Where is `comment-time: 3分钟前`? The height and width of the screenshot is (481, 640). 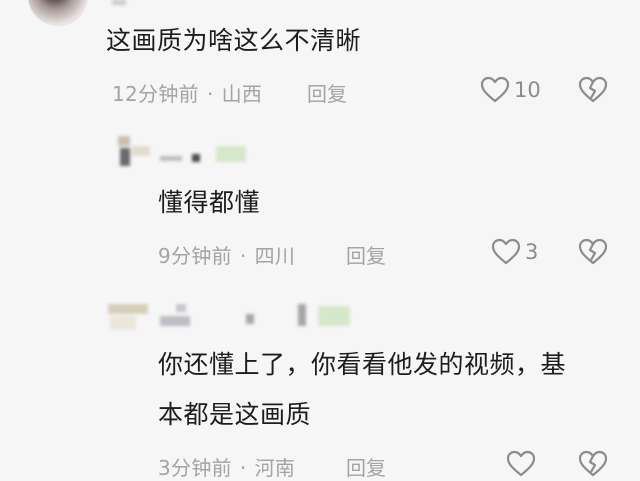
comment-time: 3分钟前 is located at coordinates (195, 468).